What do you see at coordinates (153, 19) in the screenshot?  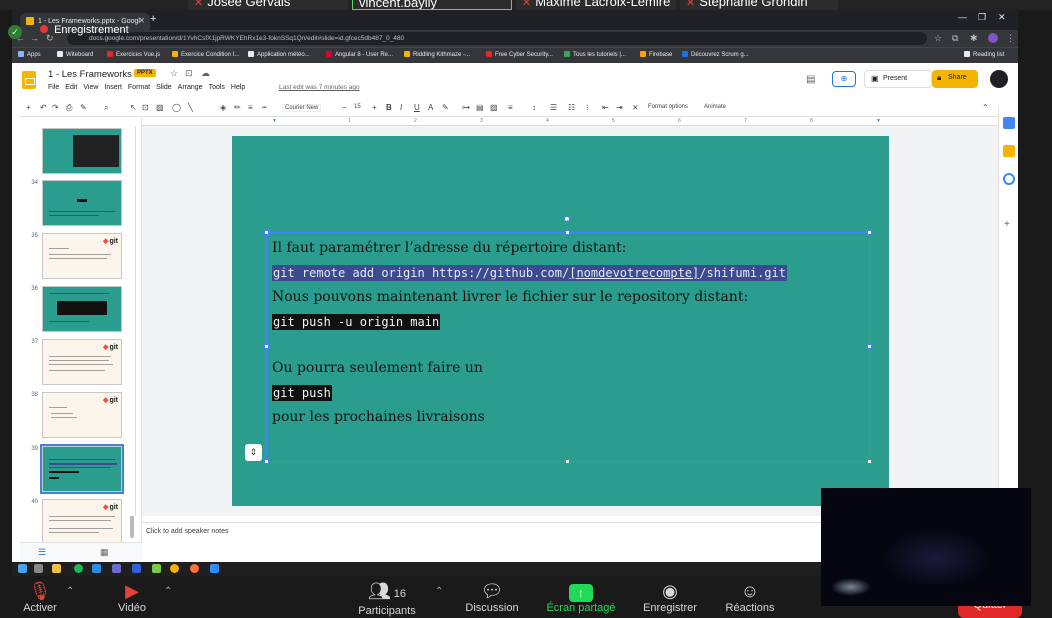 I see `new-tab-icon: +` at bounding box center [153, 19].